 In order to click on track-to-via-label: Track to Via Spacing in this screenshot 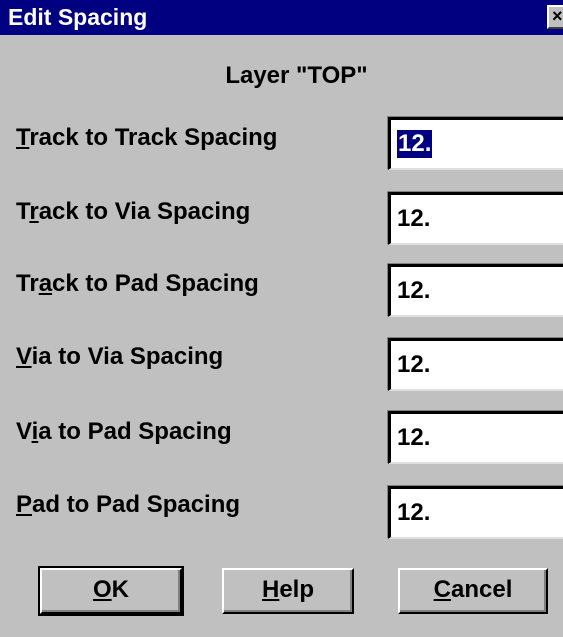, I will do `click(133, 211)`.